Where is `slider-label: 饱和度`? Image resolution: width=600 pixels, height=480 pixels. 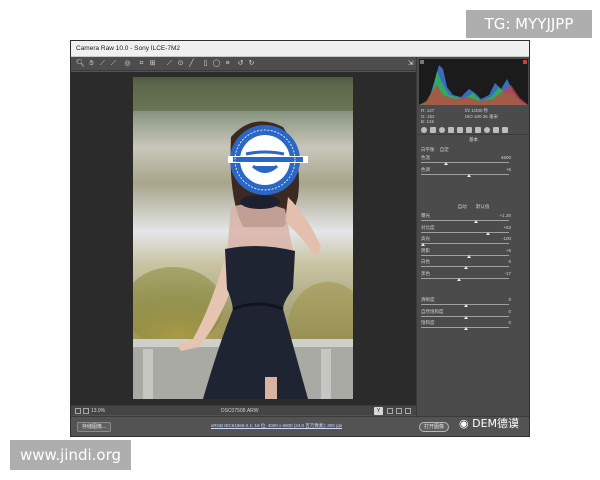 slider-label: 饱和度 is located at coordinates (428, 322).